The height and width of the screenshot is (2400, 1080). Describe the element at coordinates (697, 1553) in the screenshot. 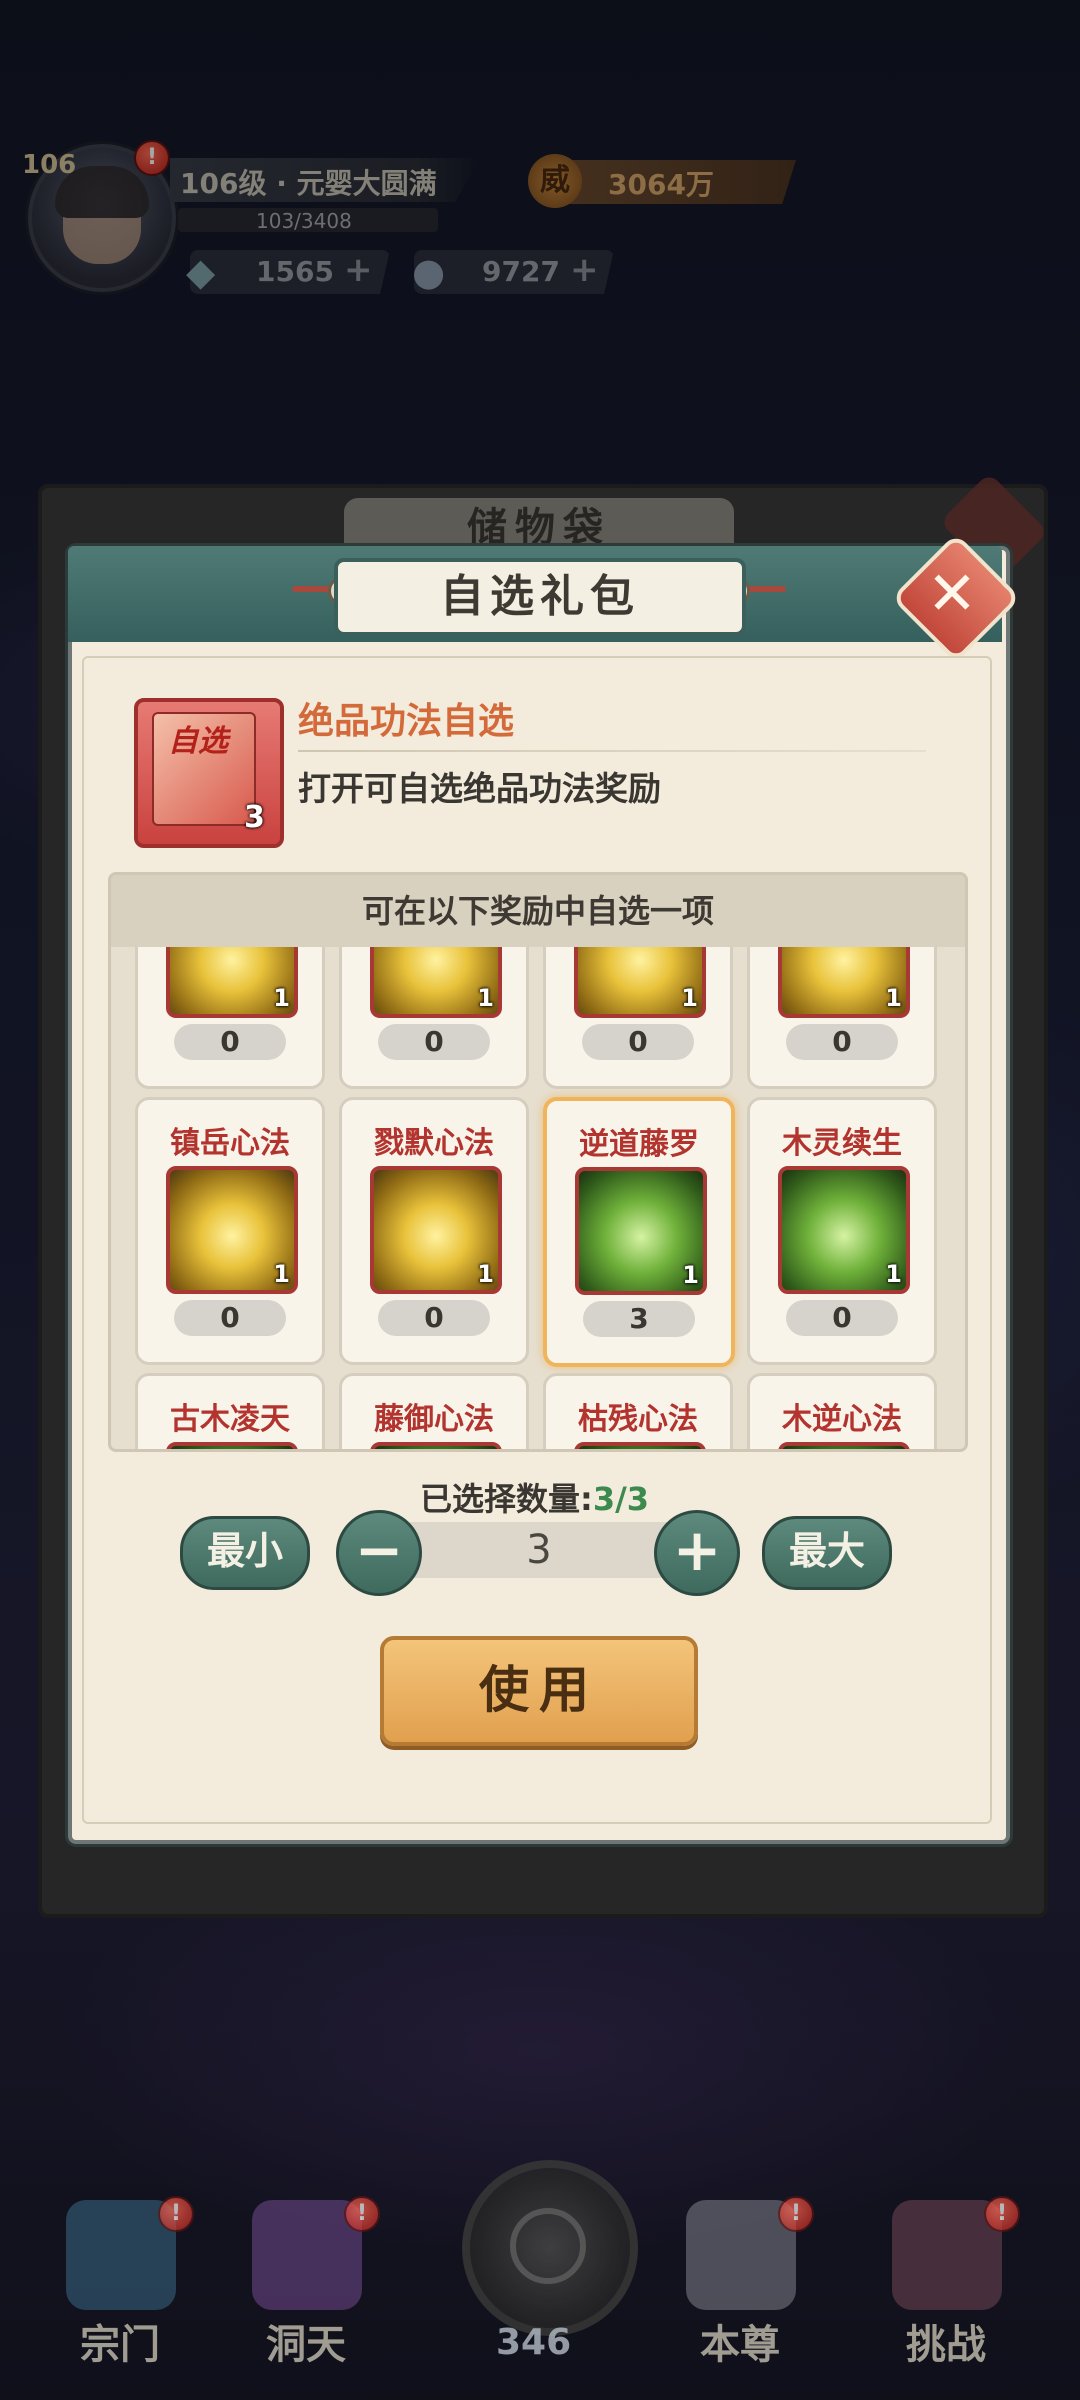

I see `plus-button: +` at that location.